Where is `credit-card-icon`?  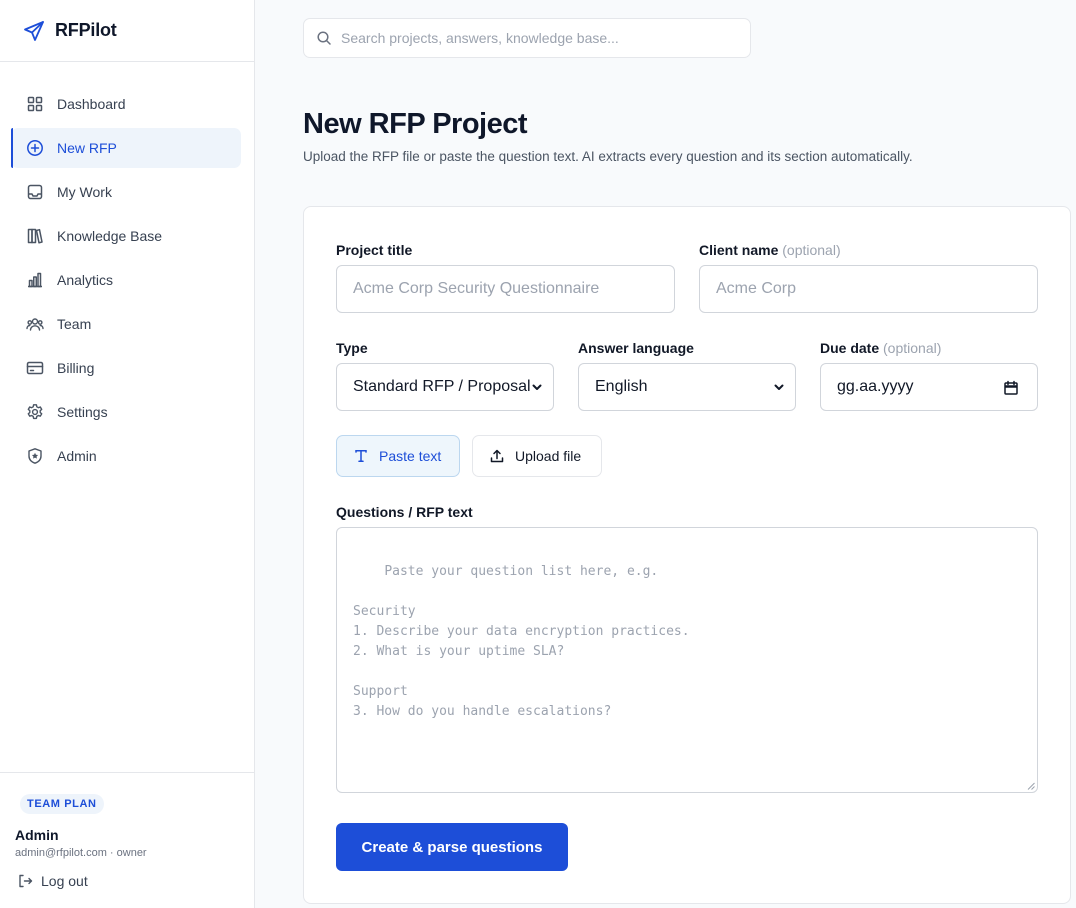 credit-card-icon is located at coordinates (35, 368).